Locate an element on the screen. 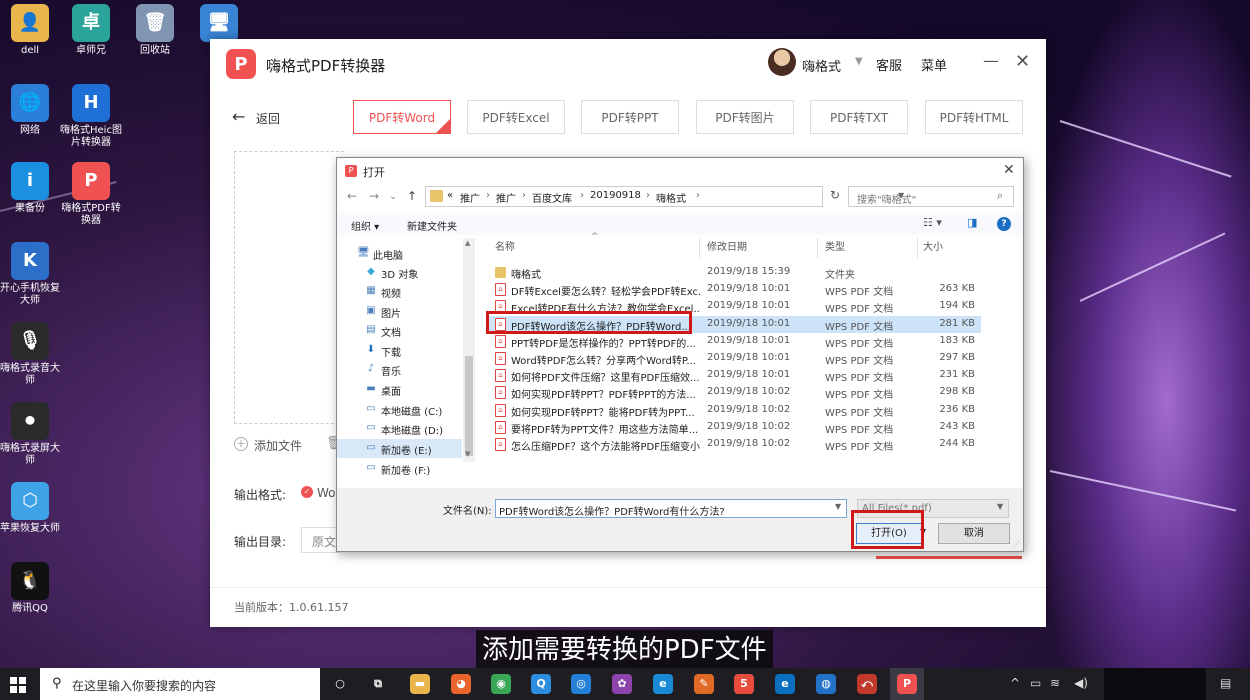 This screenshot has height=700, width=1250. tree-item: ▭ 新加卷 (F:) is located at coordinates (399, 468).